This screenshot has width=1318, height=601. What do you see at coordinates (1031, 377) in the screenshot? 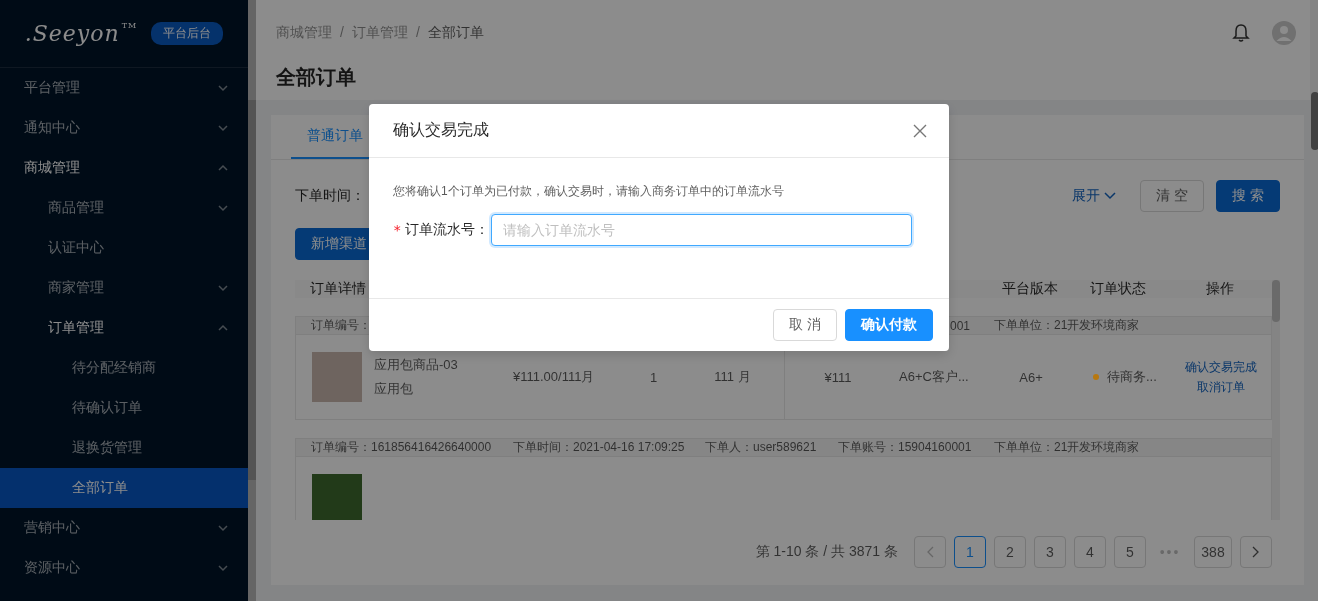
I see `table-cell-text: A6+` at bounding box center [1031, 377].